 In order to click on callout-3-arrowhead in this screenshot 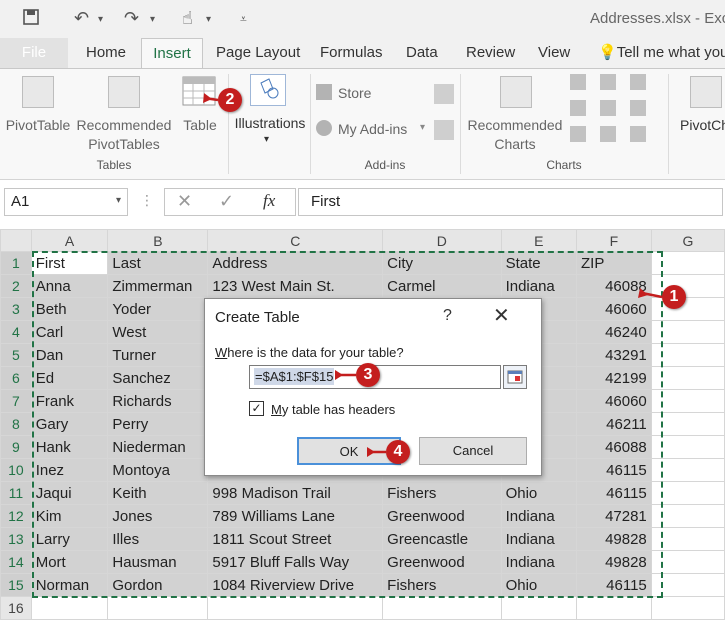, I will do `click(339, 375)`.